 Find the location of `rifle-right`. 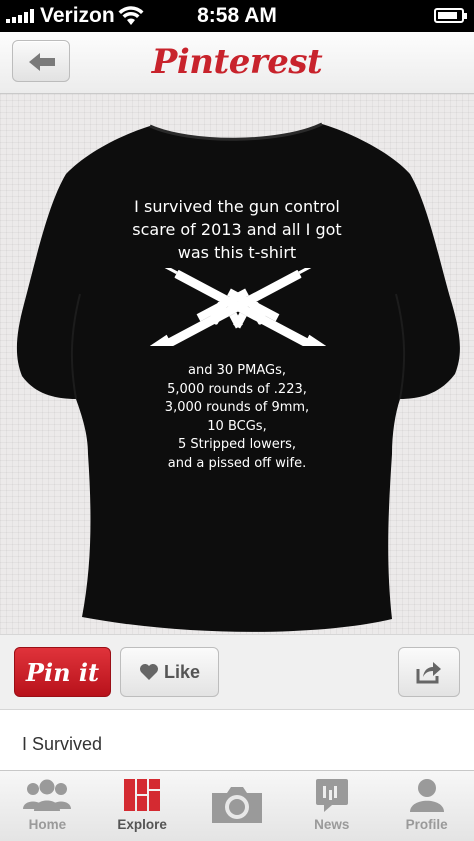

rifle-right is located at coordinates (240, 307).